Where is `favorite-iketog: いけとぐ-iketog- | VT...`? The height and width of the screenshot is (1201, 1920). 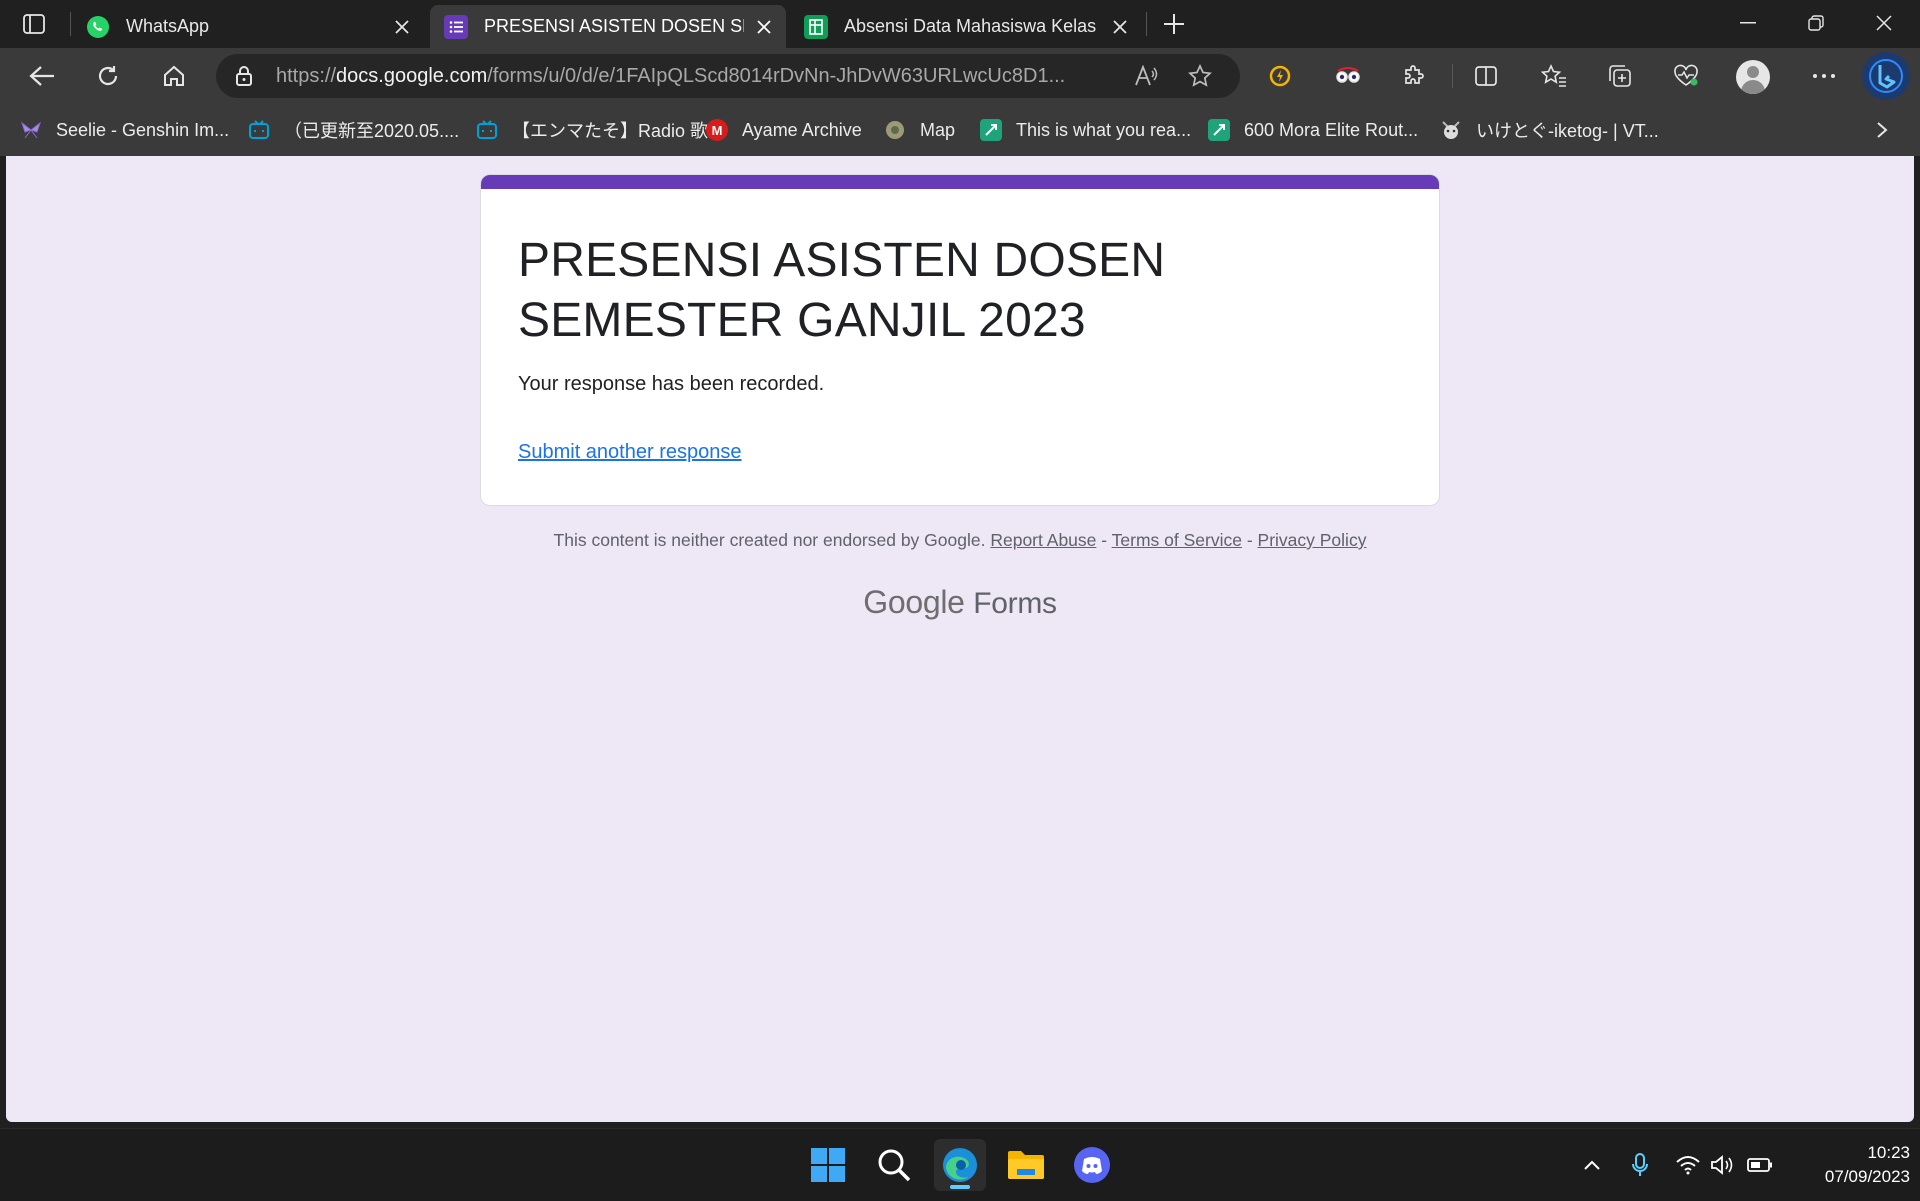
favorite-iketog: いけとぐ-iketog- | VT... is located at coordinates (1549, 130).